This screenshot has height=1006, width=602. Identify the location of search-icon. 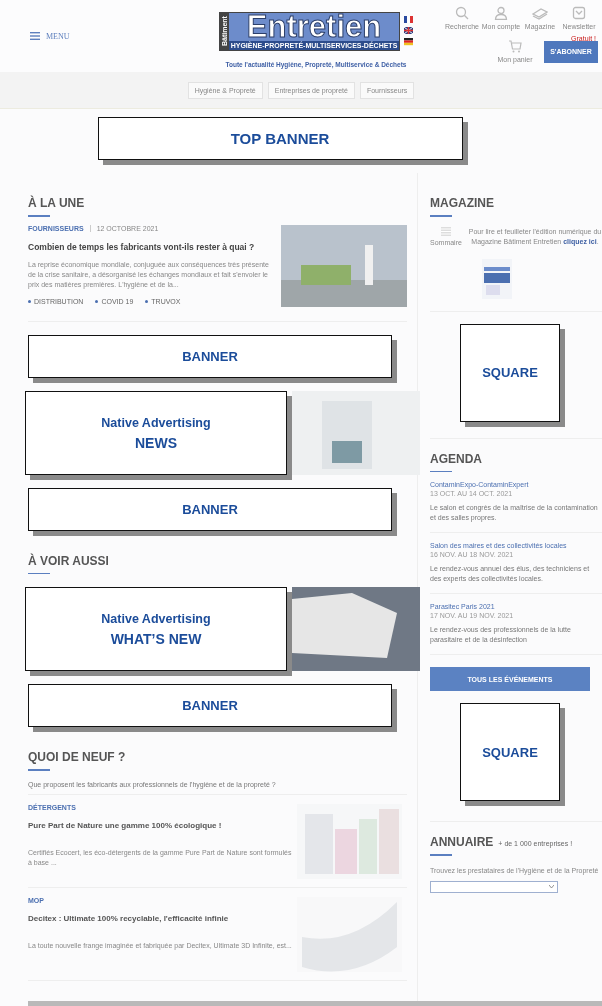
(462, 13).